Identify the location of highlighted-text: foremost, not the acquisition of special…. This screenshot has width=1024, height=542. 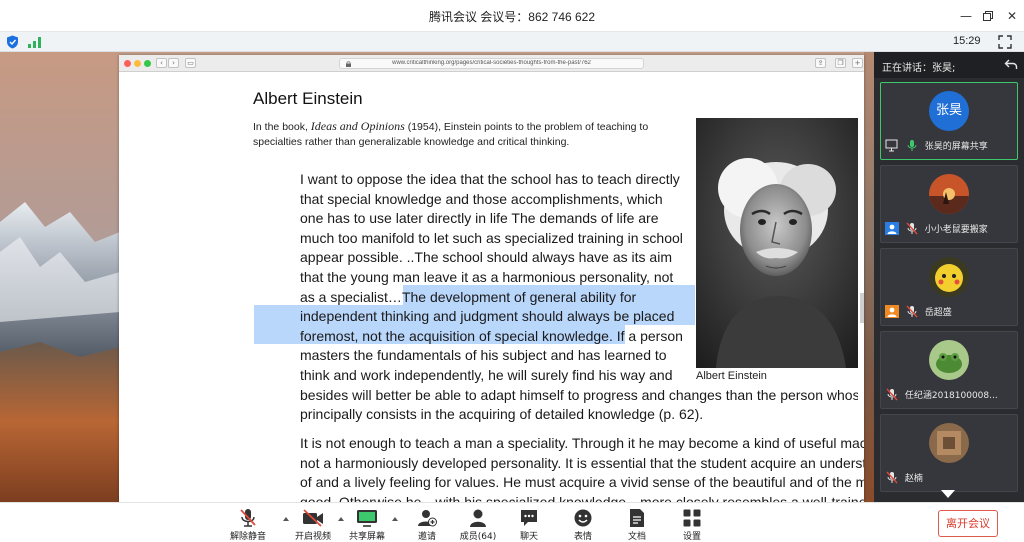
(456, 335).